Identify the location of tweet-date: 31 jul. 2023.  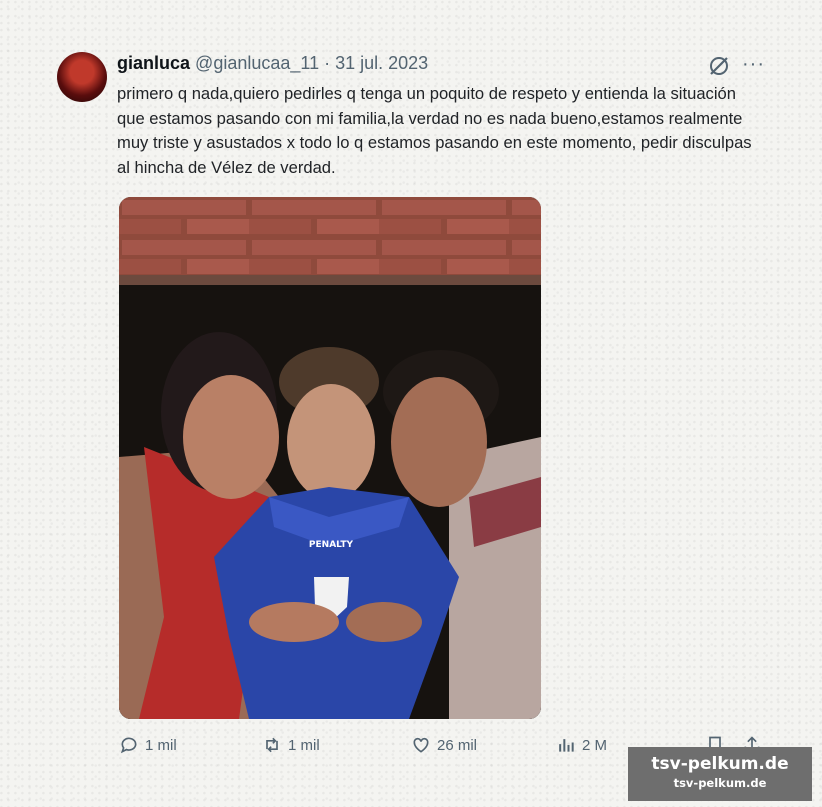
(381, 63).